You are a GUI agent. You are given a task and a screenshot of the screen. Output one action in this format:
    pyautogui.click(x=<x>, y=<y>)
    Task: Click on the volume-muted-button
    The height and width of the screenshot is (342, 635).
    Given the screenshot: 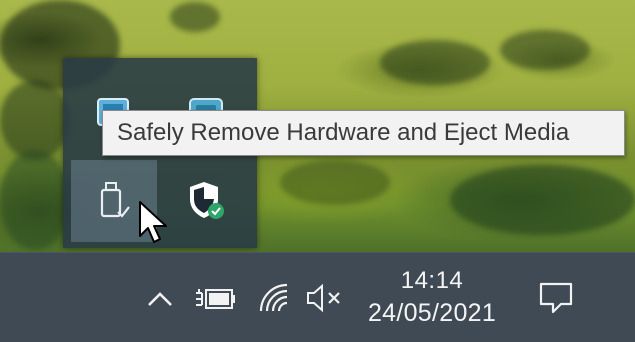 What is the action you would take?
    pyautogui.click(x=324, y=298)
    